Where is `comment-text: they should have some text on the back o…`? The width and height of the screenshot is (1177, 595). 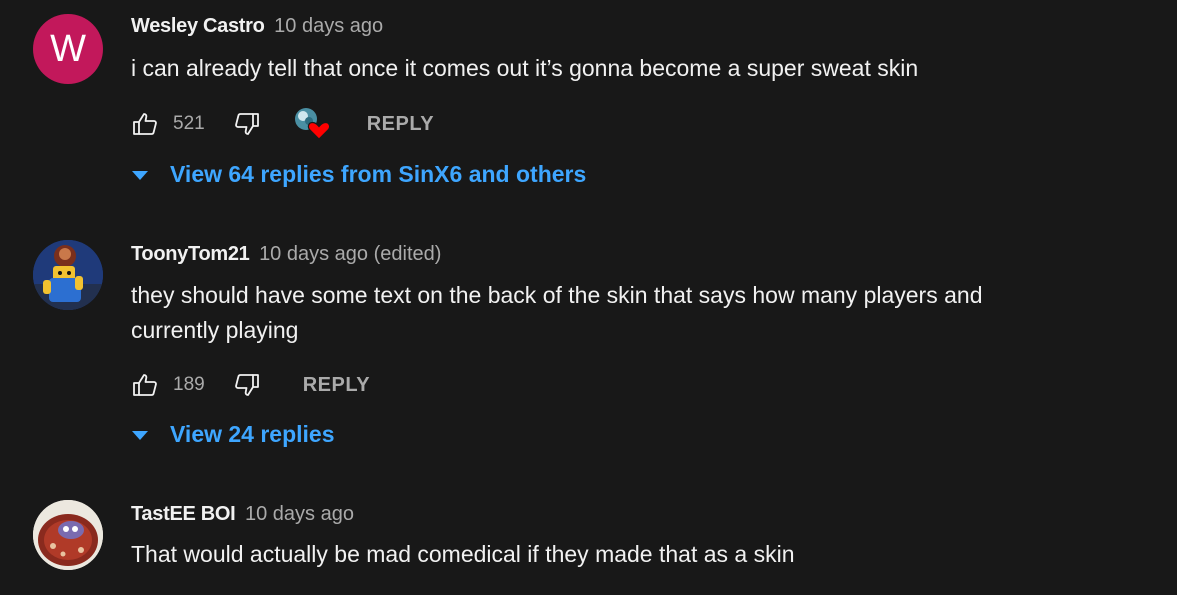 comment-text: they should have some text on the back o… is located at coordinates (557, 312).